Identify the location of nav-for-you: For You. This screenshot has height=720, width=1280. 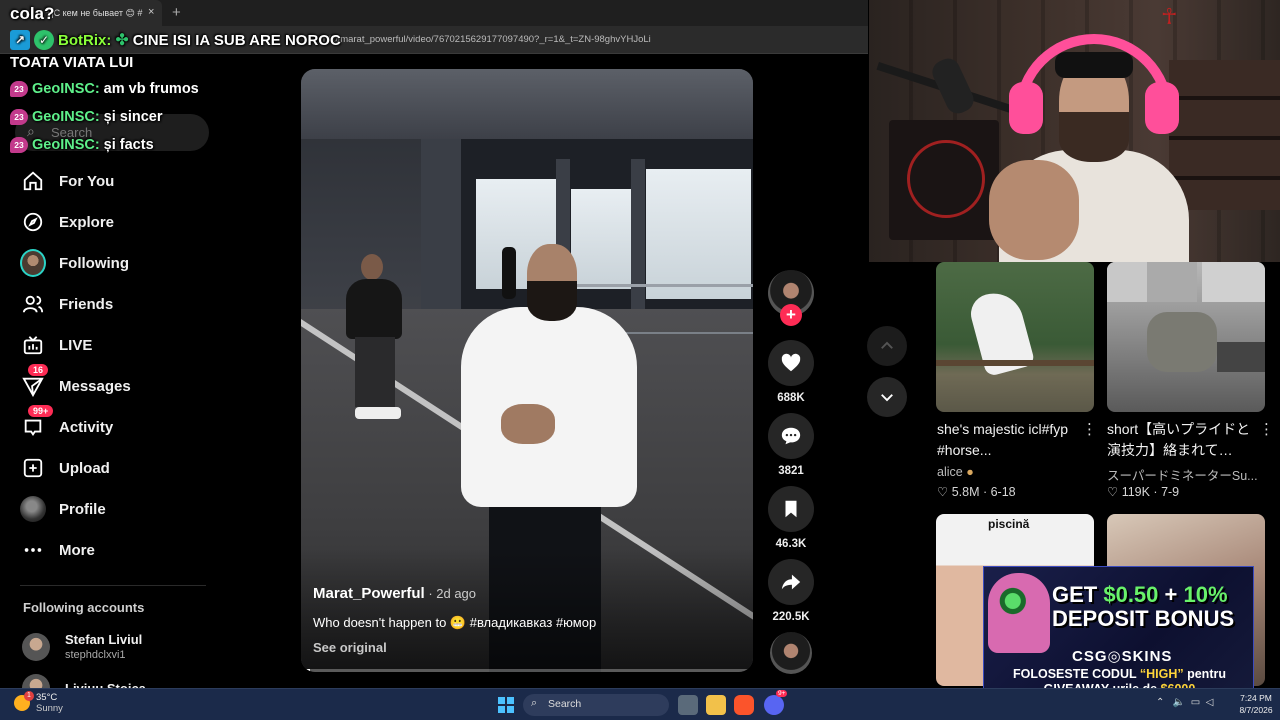
(110, 181).